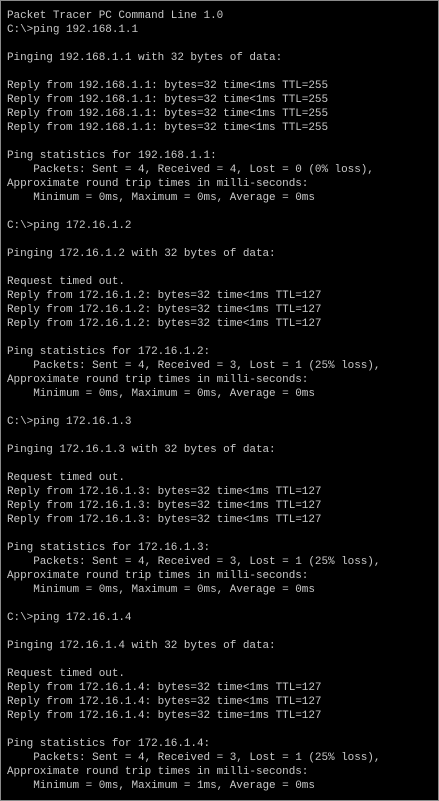 This screenshot has height=801, width=439. I want to click on command-prompt-line: C:\>ping 172.16.1.3, so click(69, 422).